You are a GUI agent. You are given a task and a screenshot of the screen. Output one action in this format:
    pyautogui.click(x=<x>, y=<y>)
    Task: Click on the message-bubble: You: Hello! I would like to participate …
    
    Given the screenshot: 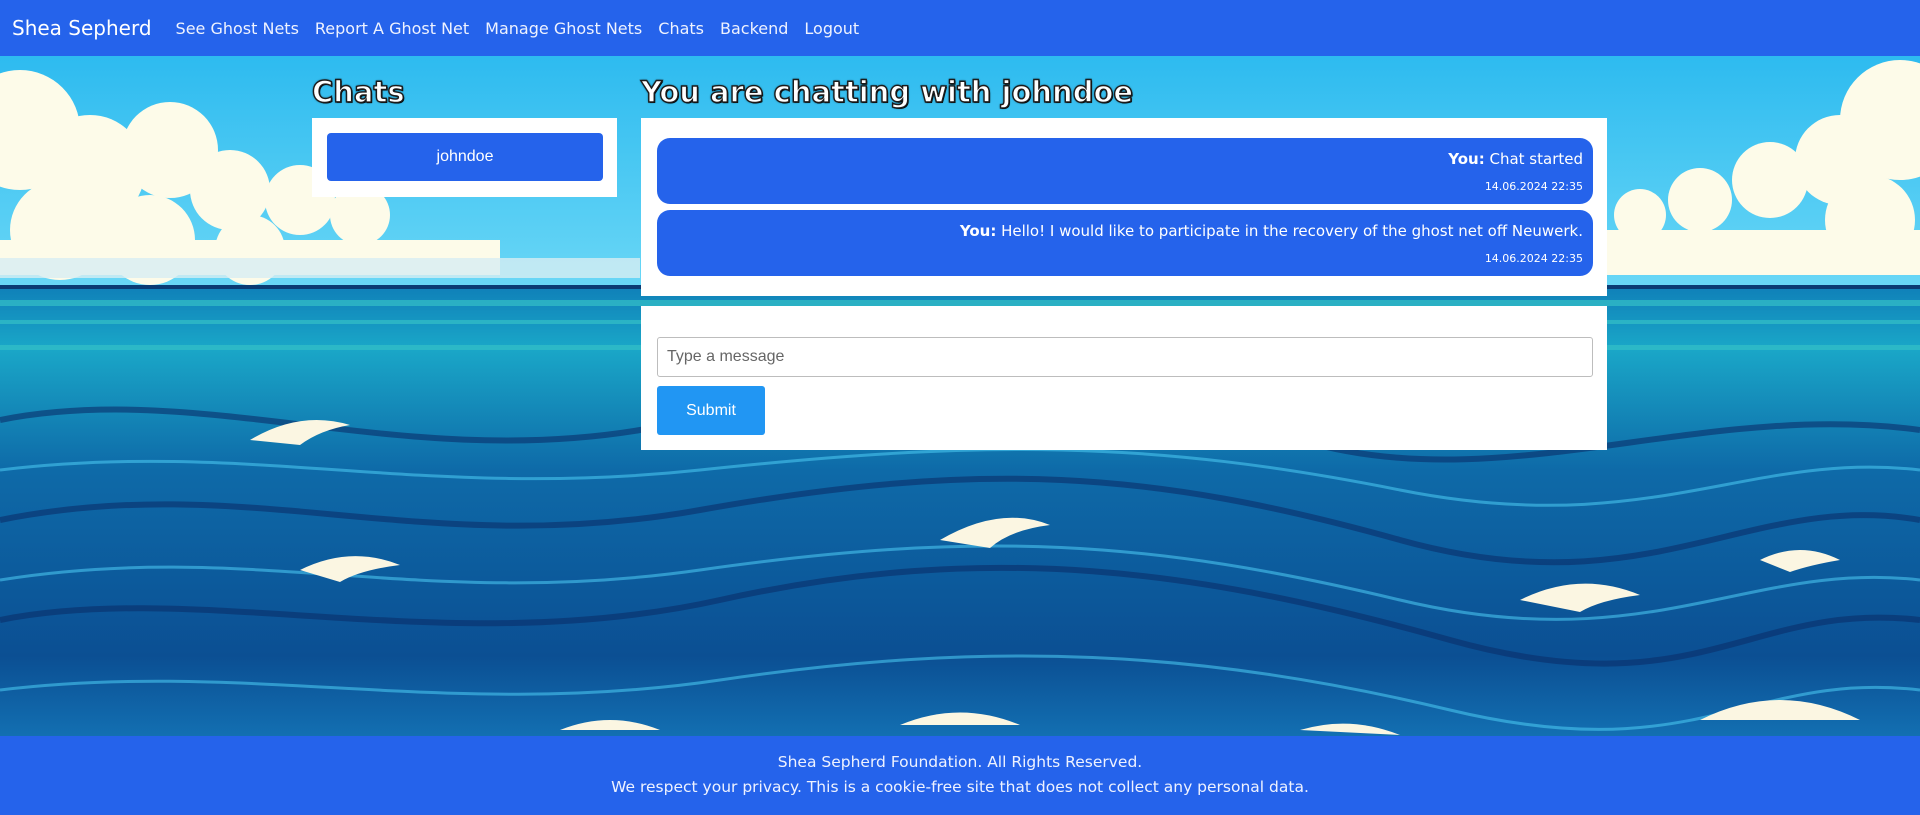 What is the action you would take?
    pyautogui.click(x=1125, y=243)
    